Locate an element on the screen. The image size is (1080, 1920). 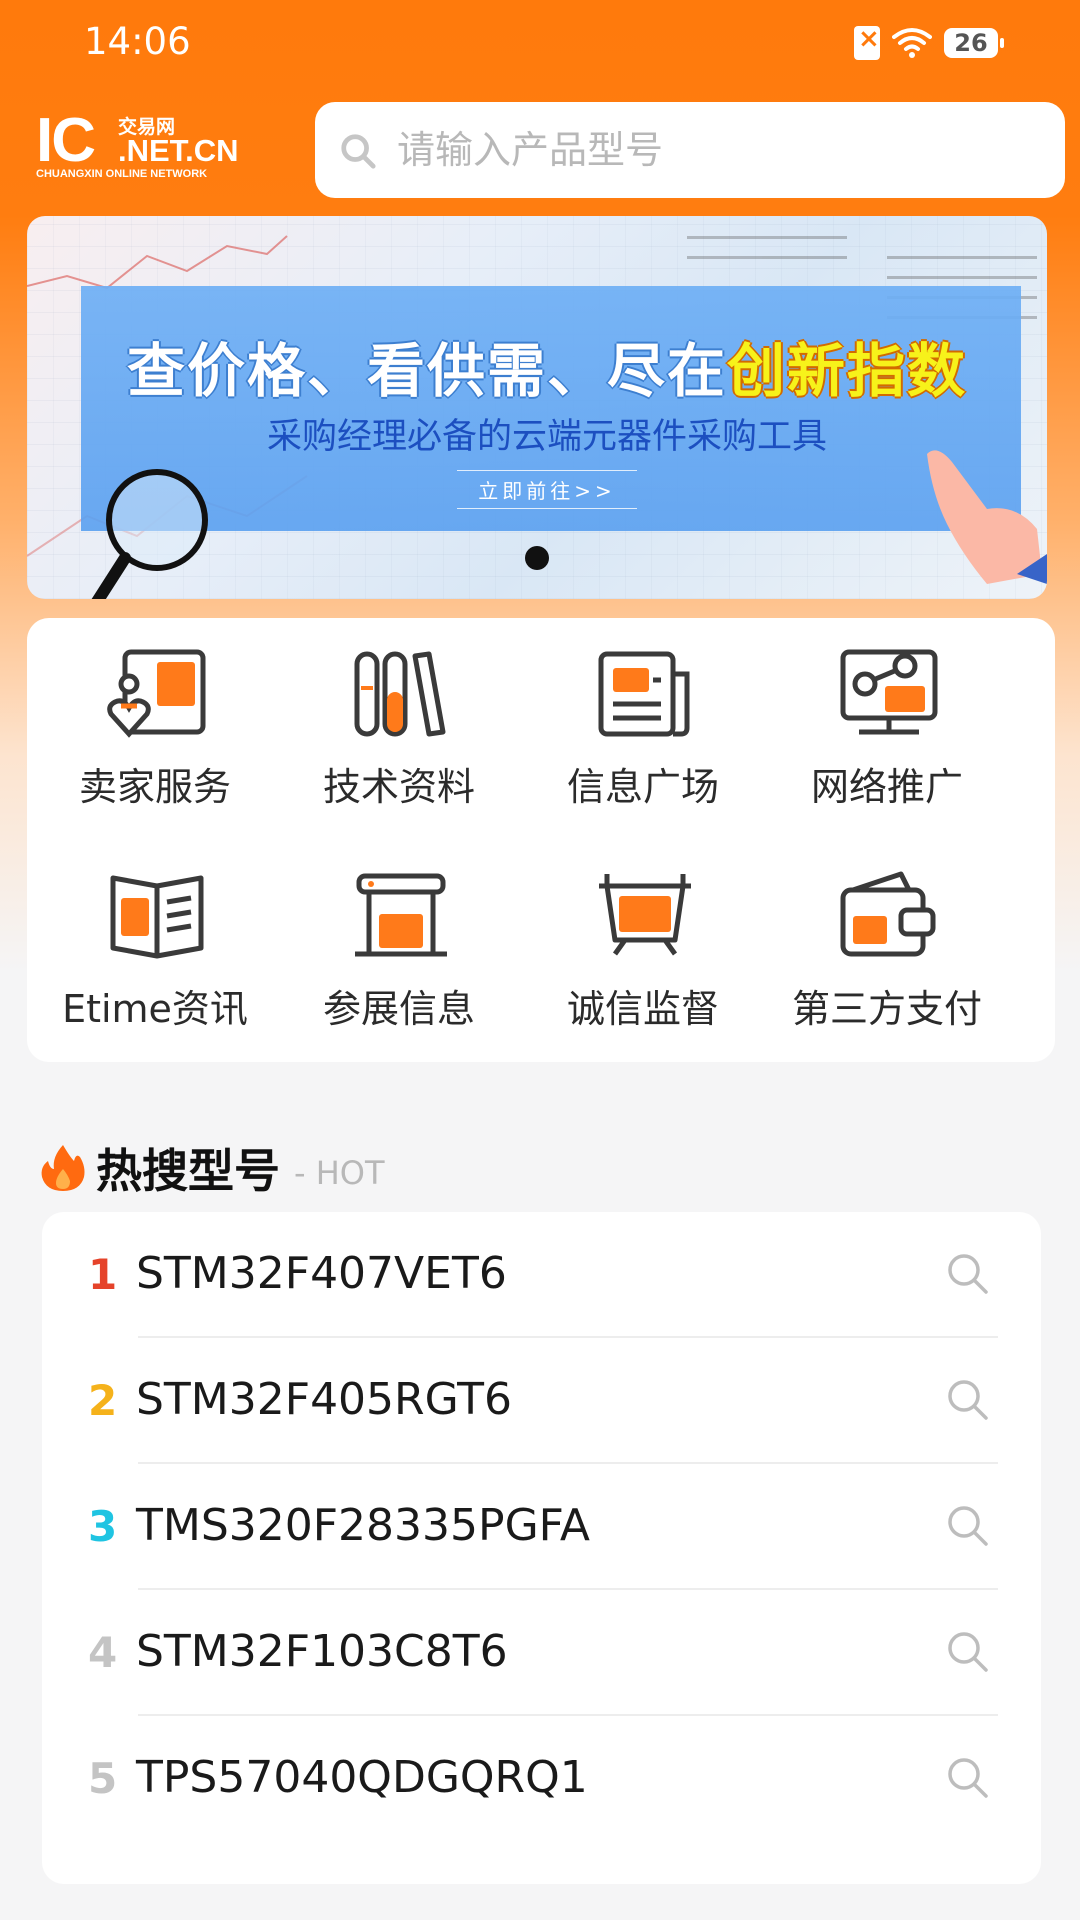
rank-number: 3 is located at coordinates (103, 1526).